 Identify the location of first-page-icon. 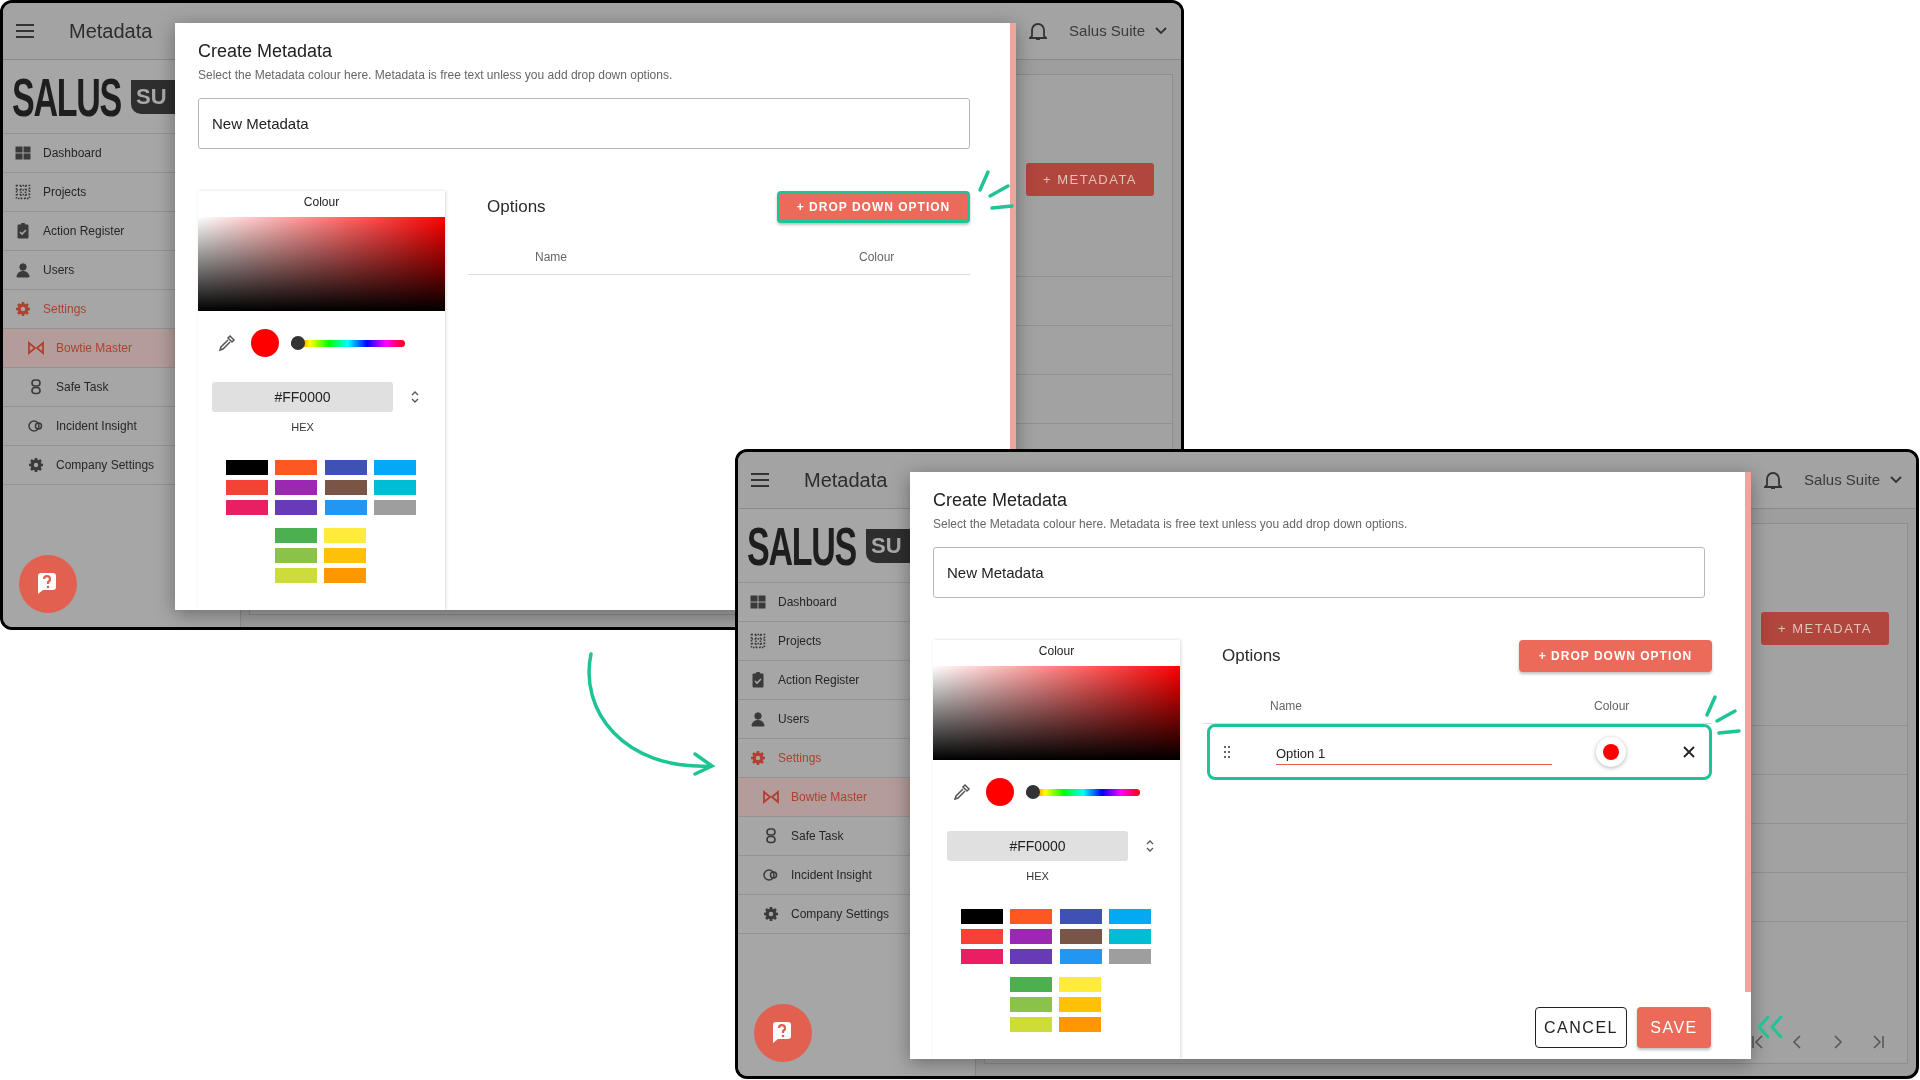
(1758, 1042).